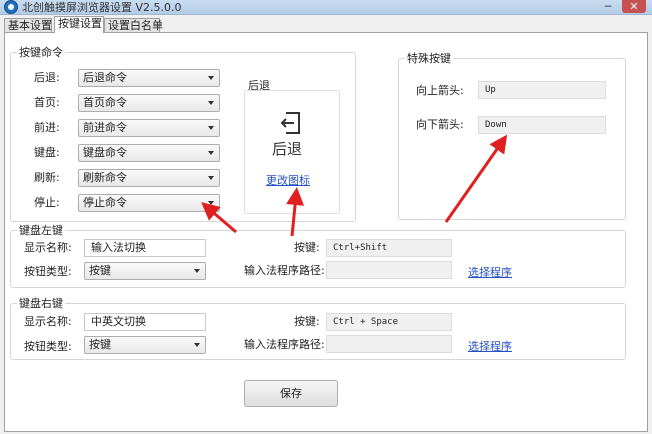  Describe the element at coordinates (47, 202) in the screenshot. I see `stop-label: 停止:` at that location.